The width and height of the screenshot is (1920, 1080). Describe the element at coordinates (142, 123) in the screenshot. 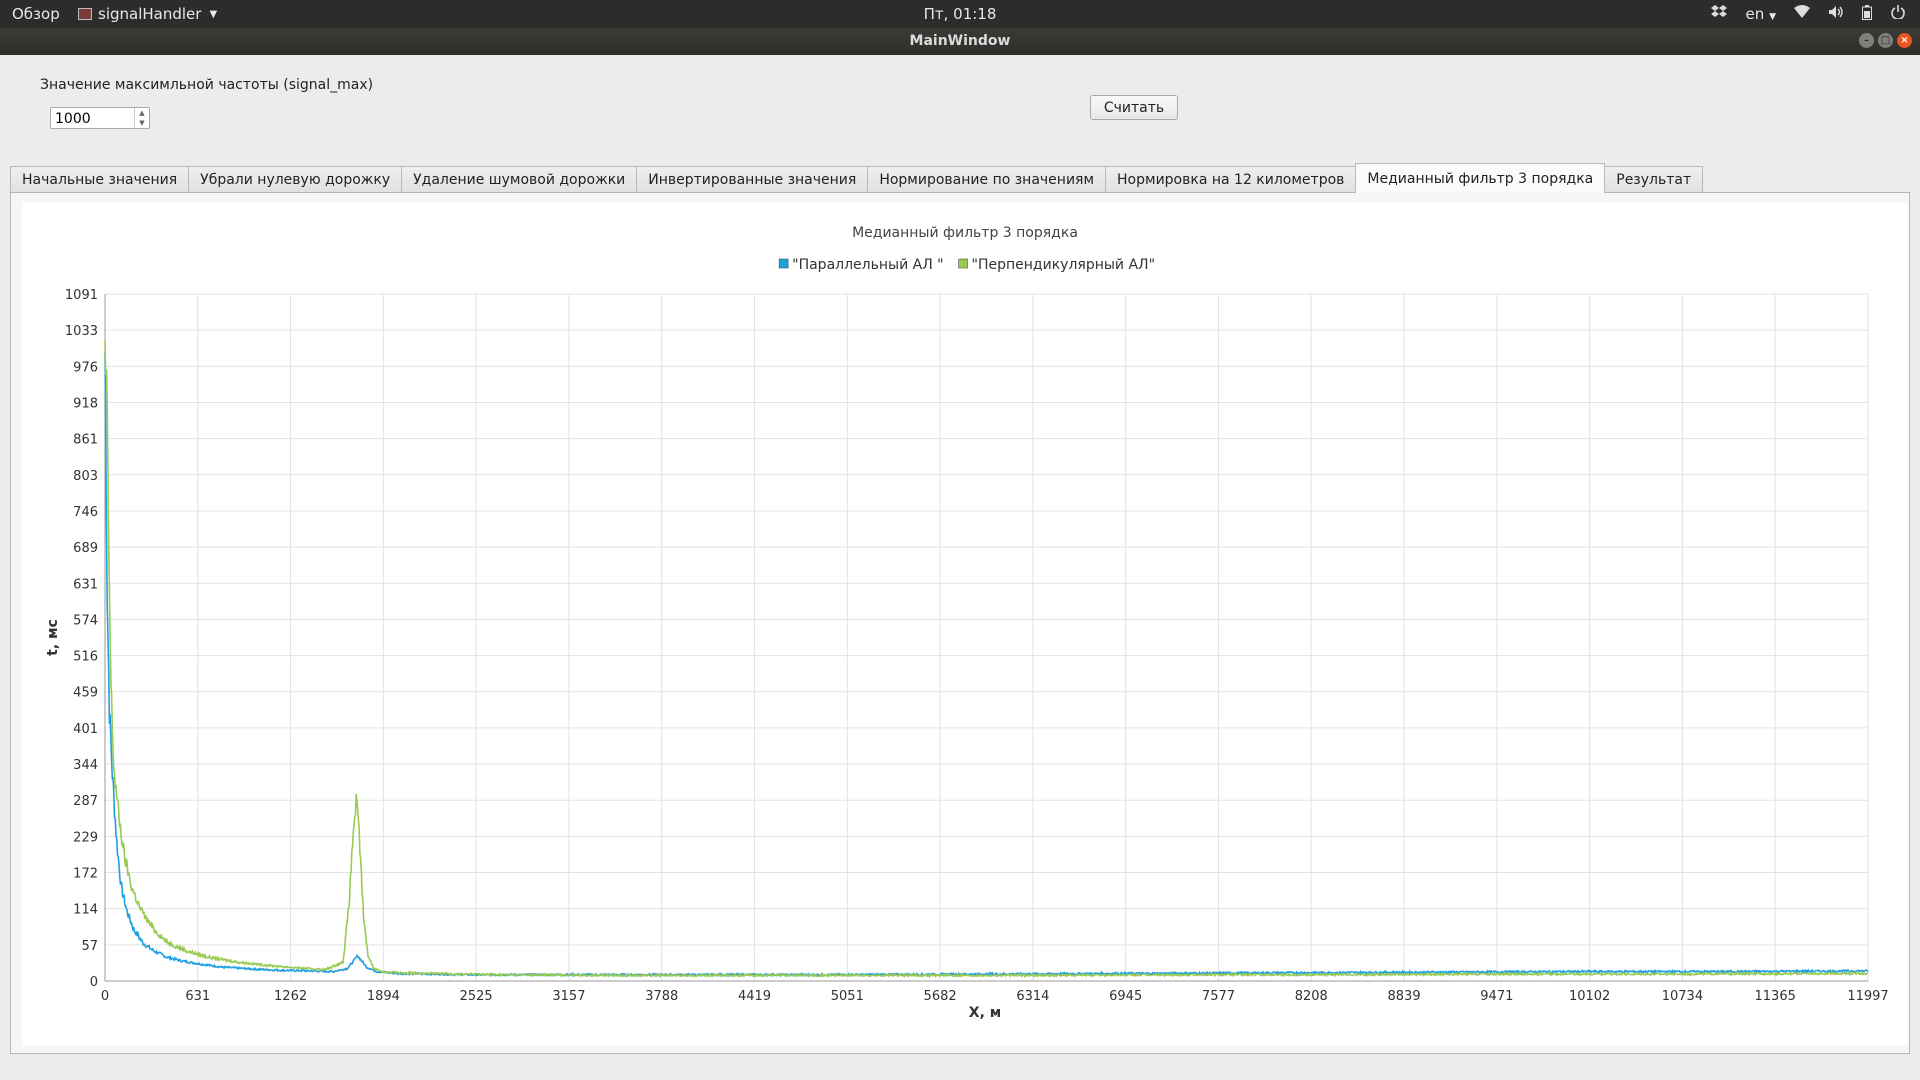

I see `spin-down-icon: ▼` at that location.